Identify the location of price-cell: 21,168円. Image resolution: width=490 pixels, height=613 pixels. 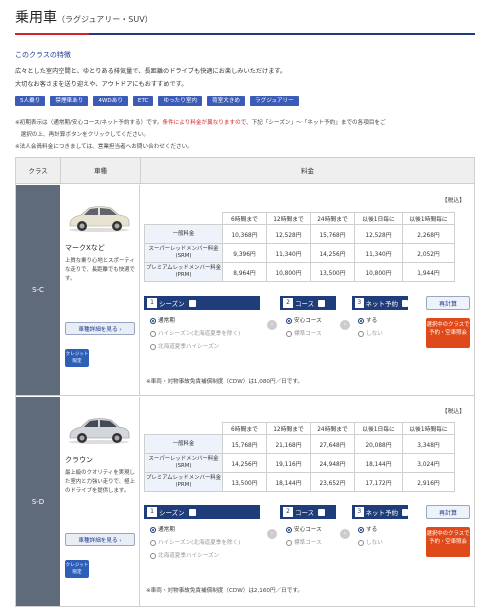
(288, 444).